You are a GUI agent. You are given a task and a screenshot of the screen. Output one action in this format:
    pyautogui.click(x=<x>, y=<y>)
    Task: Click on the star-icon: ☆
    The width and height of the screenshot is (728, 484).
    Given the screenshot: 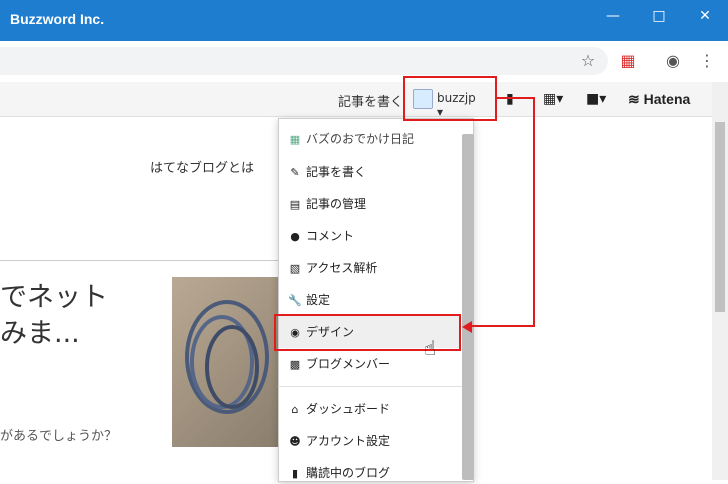 What is the action you would take?
    pyautogui.click(x=588, y=61)
    